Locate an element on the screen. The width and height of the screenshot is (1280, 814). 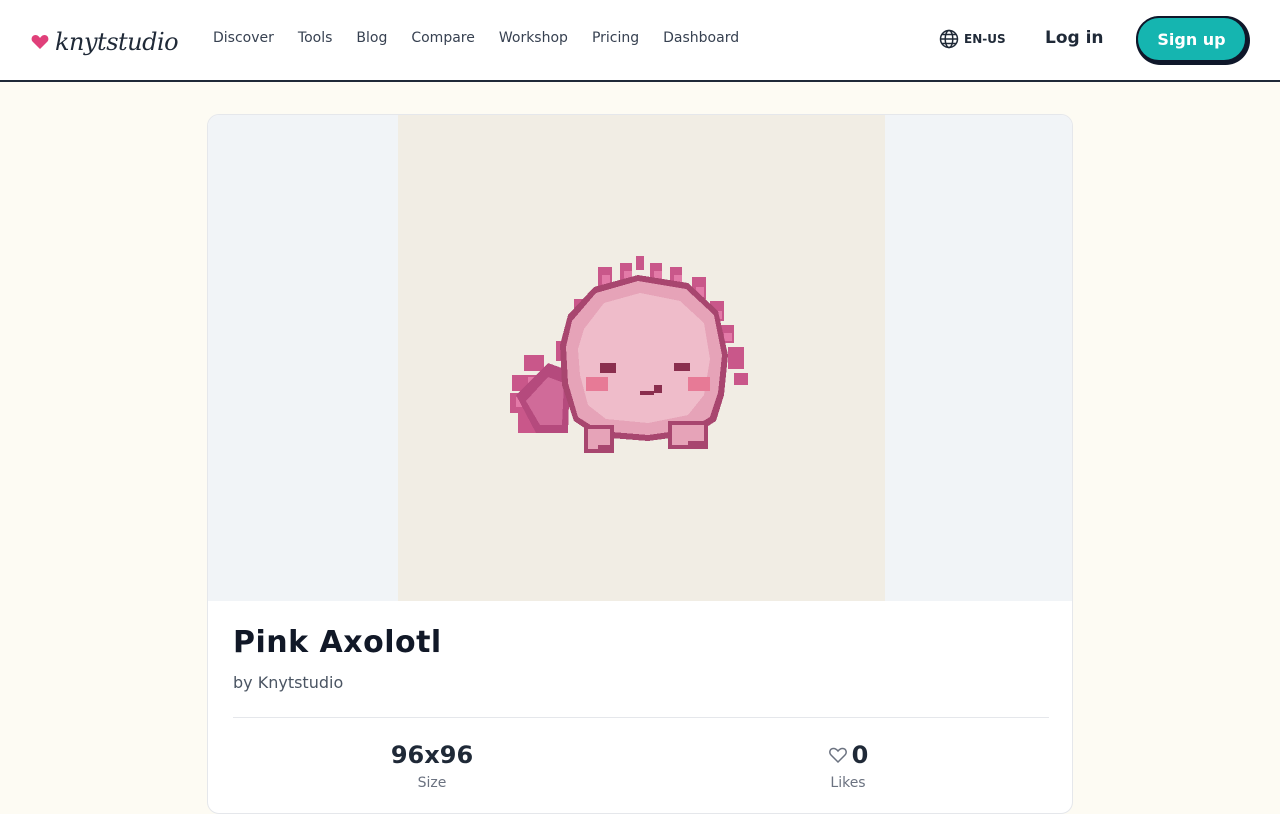
globe-icon is located at coordinates (949, 39).